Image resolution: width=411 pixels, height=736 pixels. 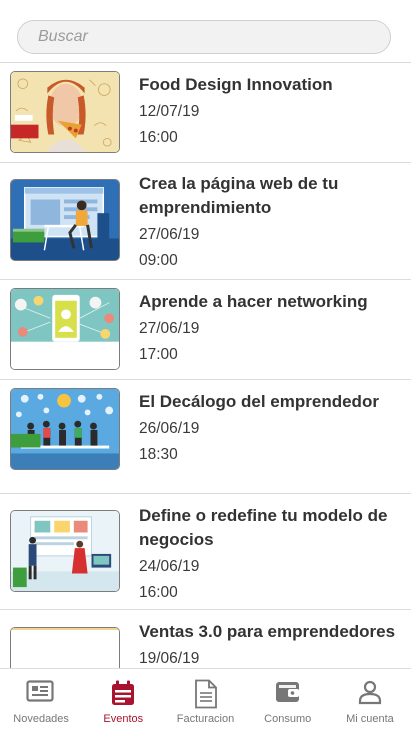 What do you see at coordinates (205, 694) in the screenshot?
I see `document-icon` at bounding box center [205, 694].